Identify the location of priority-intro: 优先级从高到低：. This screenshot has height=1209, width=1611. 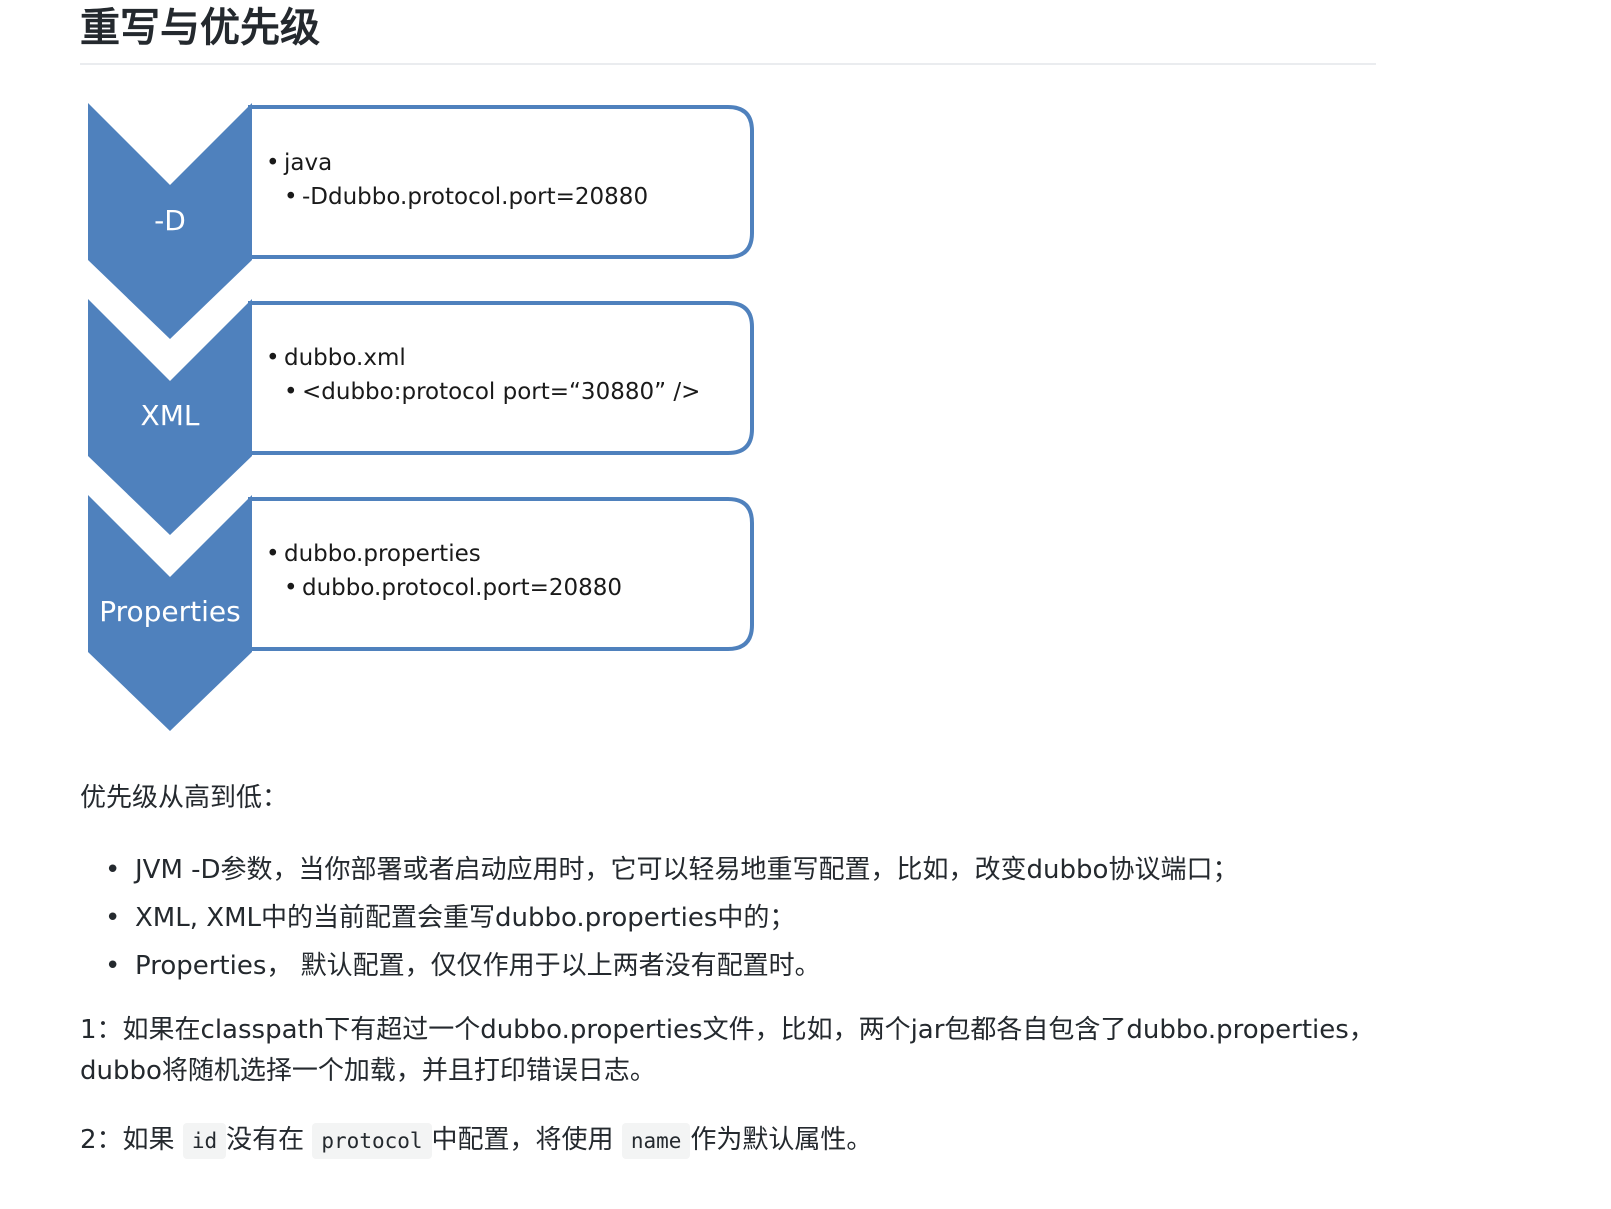
(184, 798).